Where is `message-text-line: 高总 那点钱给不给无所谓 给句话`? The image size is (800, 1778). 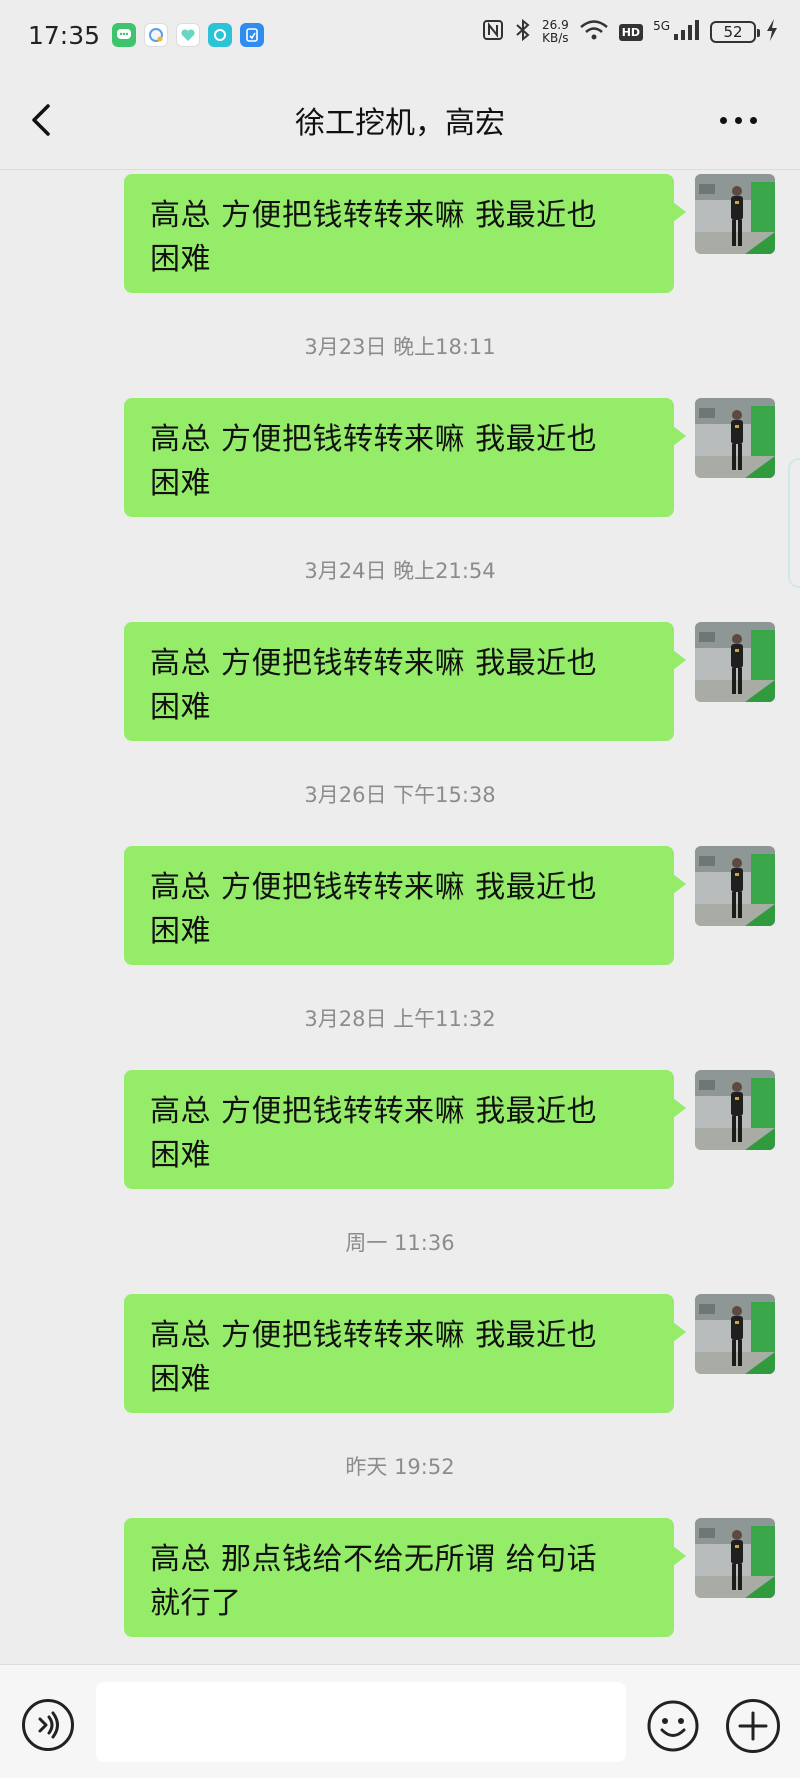 message-text-line: 高总 那点钱给不给无所谓 给句话 is located at coordinates (374, 1559).